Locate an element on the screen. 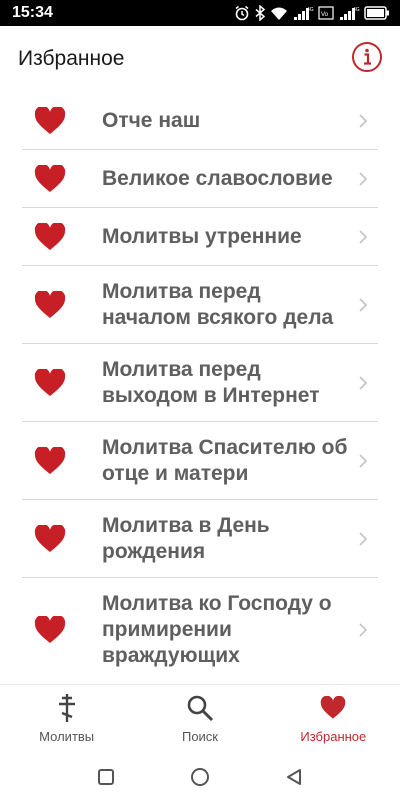  list-item-label: Отче наш is located at coordinates (151, 120).